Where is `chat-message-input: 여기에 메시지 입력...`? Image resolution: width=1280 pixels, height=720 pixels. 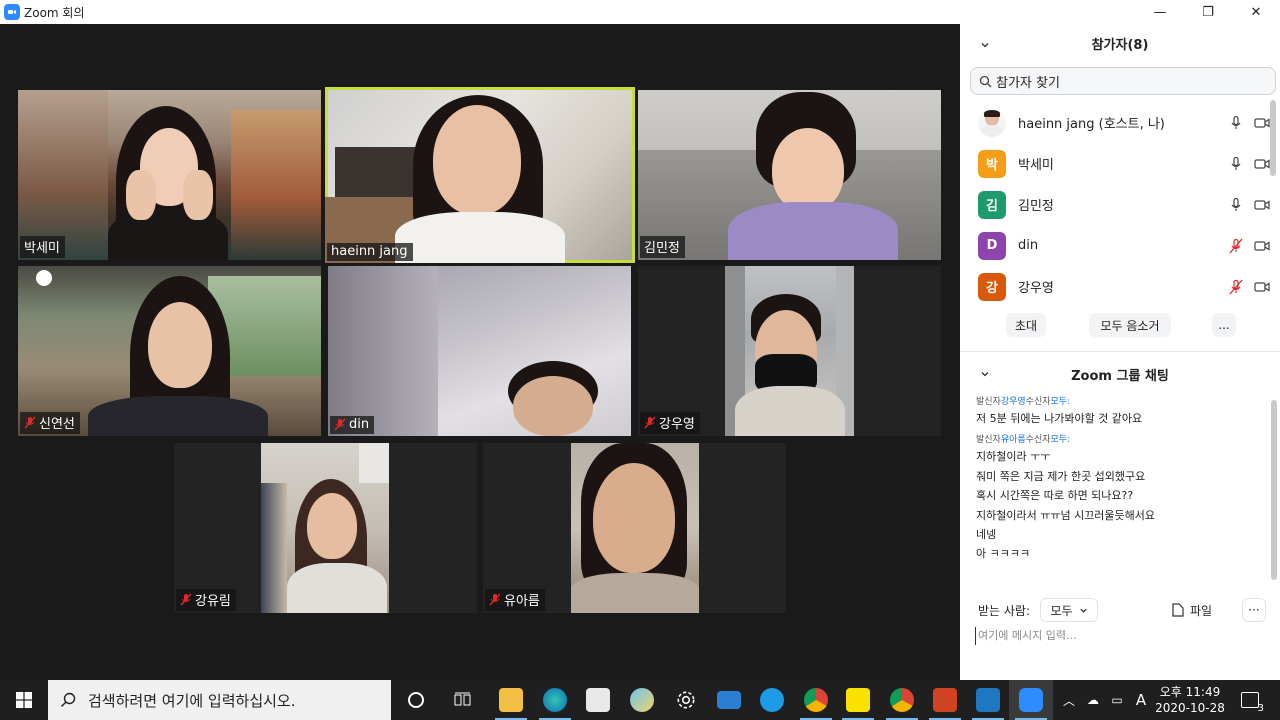 chat-message-input: 여기에 메시지 입력... is located at coordinates (1075, 636).